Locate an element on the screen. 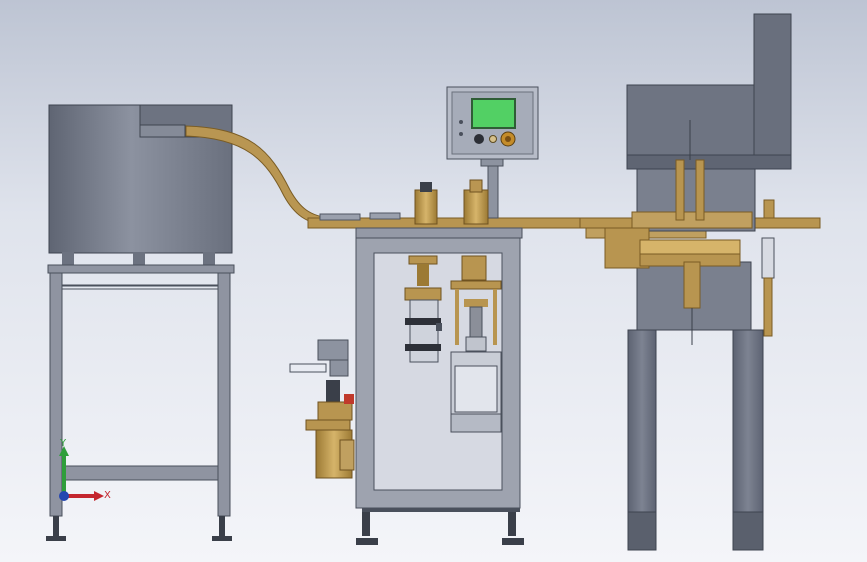 The width and height of the screenshot is (867, 562). feeder-stand is located at coordinates (140, 402).